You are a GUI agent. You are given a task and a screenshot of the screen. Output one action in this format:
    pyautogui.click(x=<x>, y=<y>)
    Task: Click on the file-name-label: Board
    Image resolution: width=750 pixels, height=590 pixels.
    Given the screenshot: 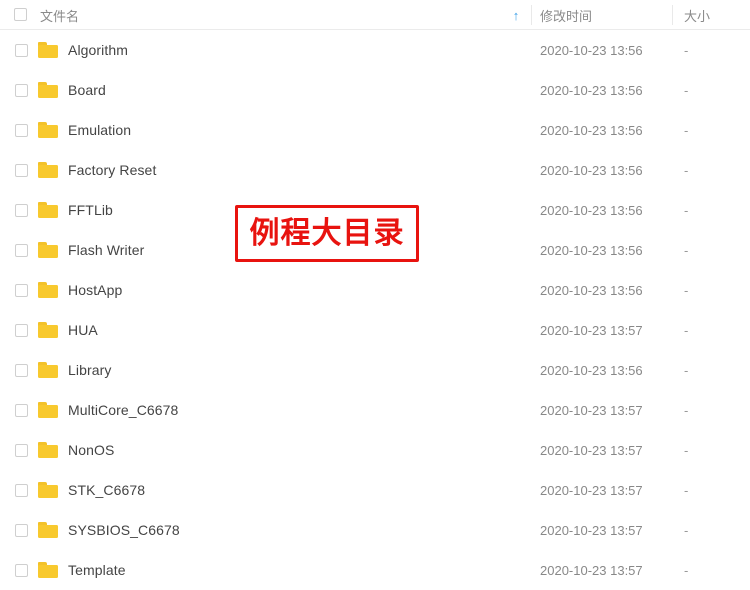 What is the action you would take?
    pyautogui.click(x=87, y=90)
    